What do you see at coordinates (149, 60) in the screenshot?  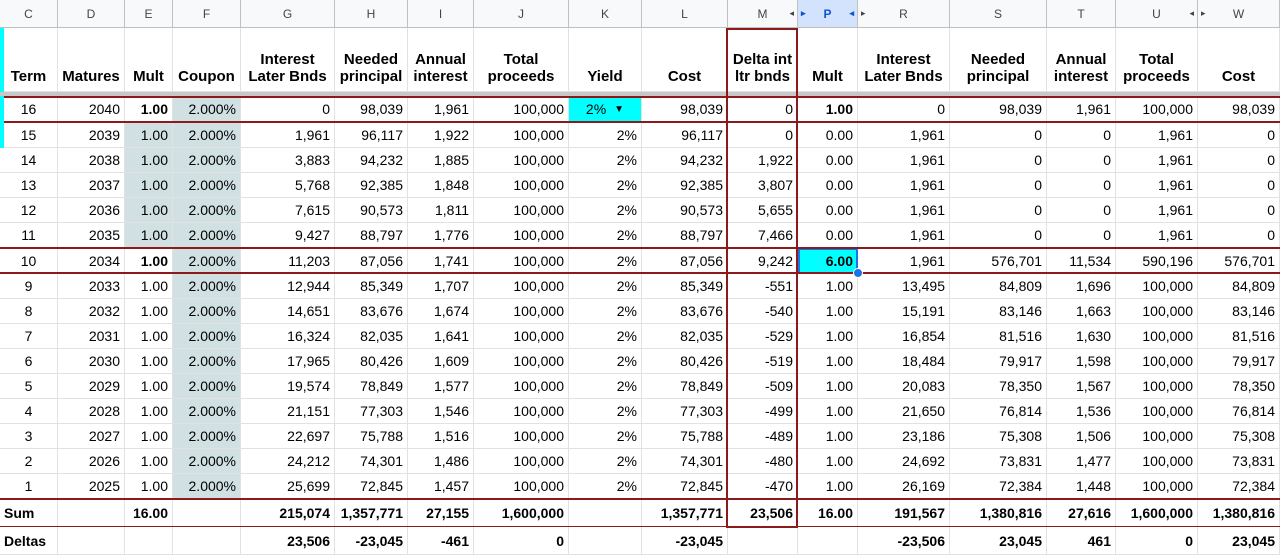 I see `header-cell: Mult` at bounding box center [149, 60].